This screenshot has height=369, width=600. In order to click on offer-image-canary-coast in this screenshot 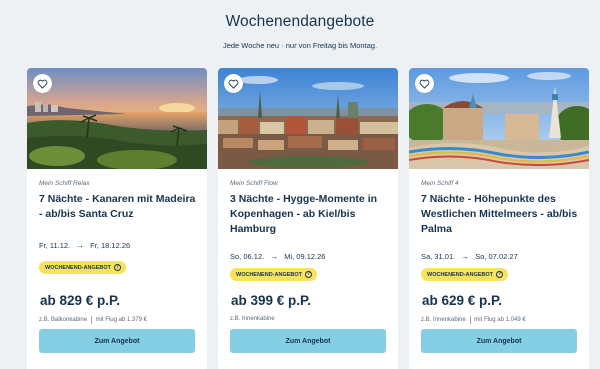, I will do `click(117, 118)`.